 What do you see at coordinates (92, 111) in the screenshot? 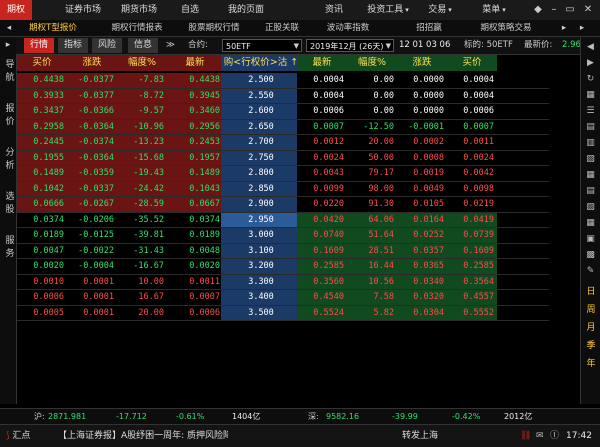
I see `call-cell: -0.0366` at bounding box center [92, 111].